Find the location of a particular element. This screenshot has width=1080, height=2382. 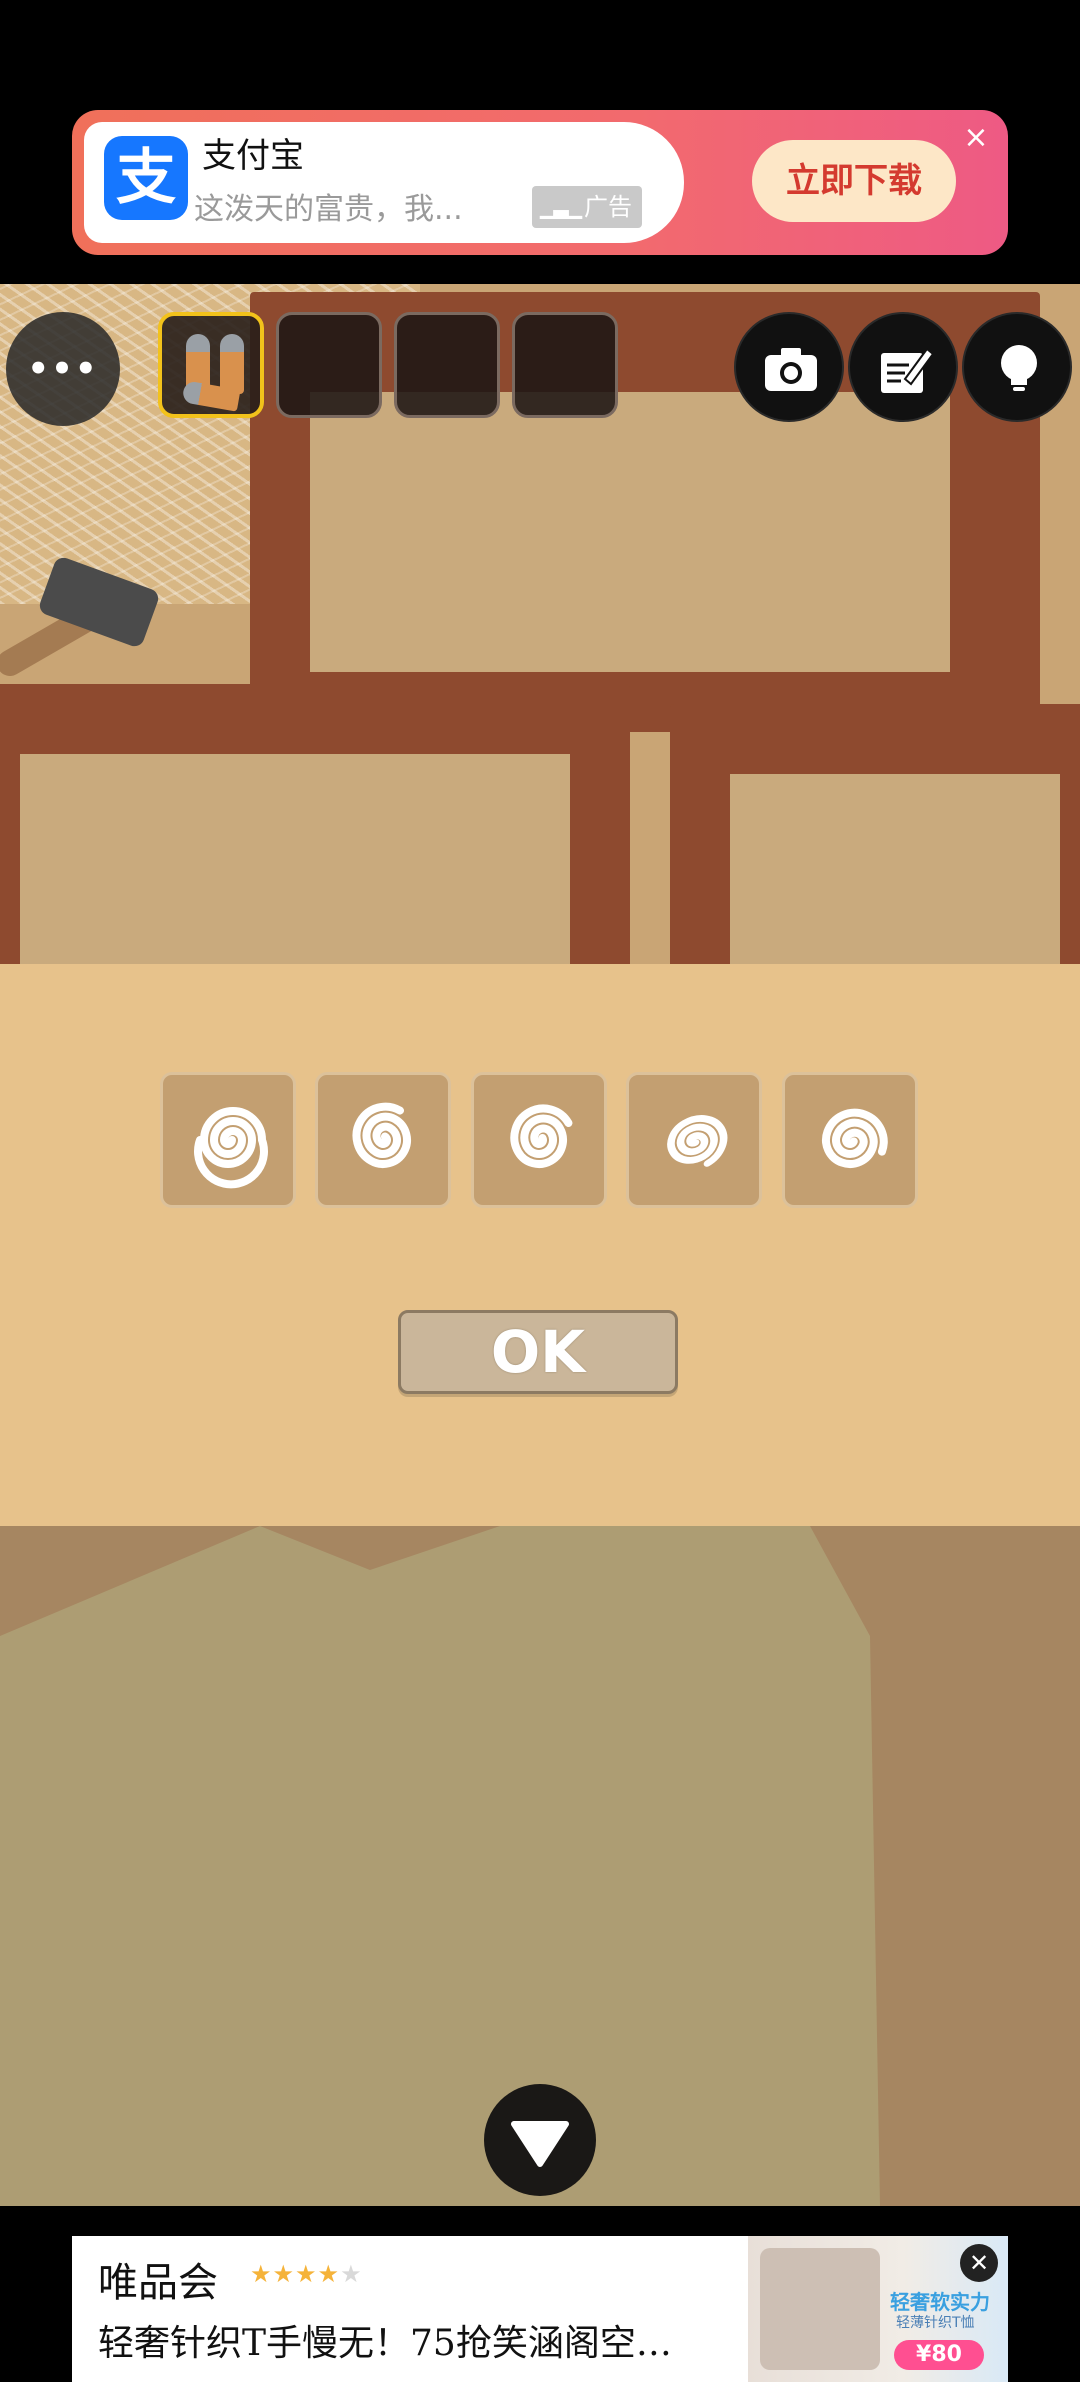

menu-button: ••• is located at coordinates (63, 369).